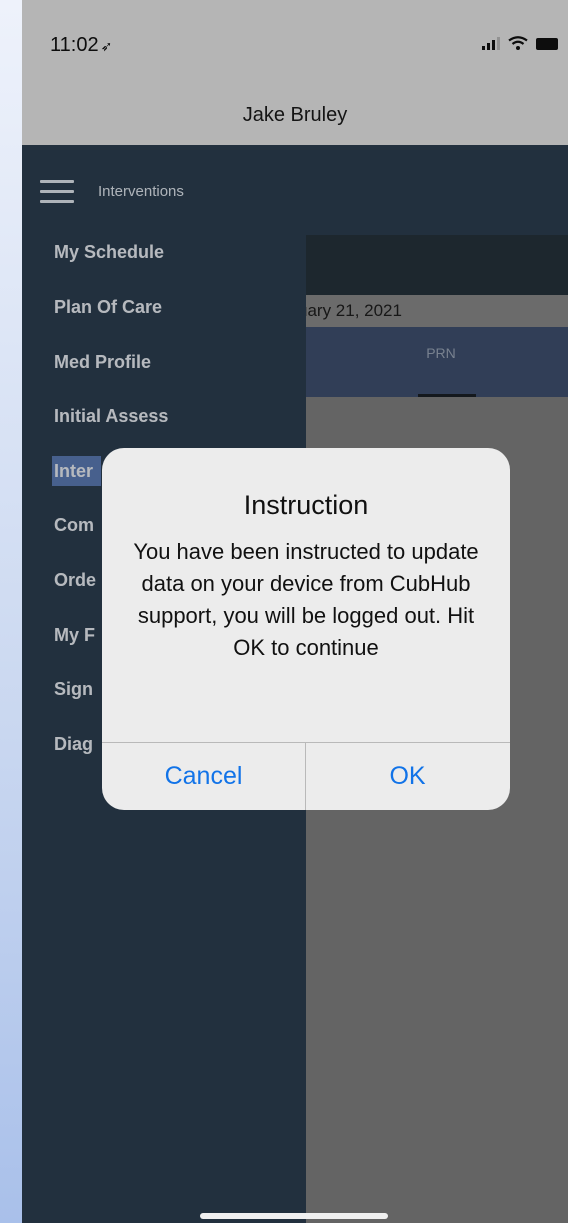  Describe the element at coordinates (407, 776) in the screenshot. I see `ok-button: OK` at that location.